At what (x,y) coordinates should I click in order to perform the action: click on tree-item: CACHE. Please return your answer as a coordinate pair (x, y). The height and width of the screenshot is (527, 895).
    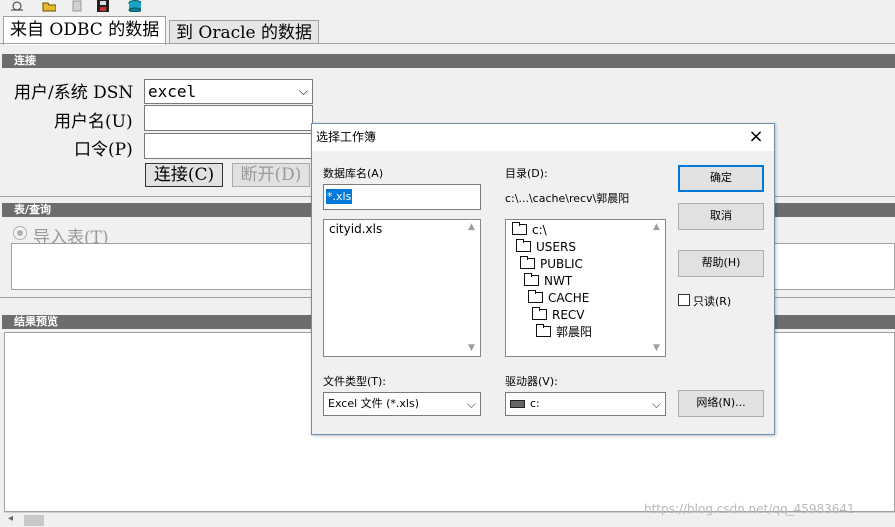
    Looking at the image, I should click on (558, 297).